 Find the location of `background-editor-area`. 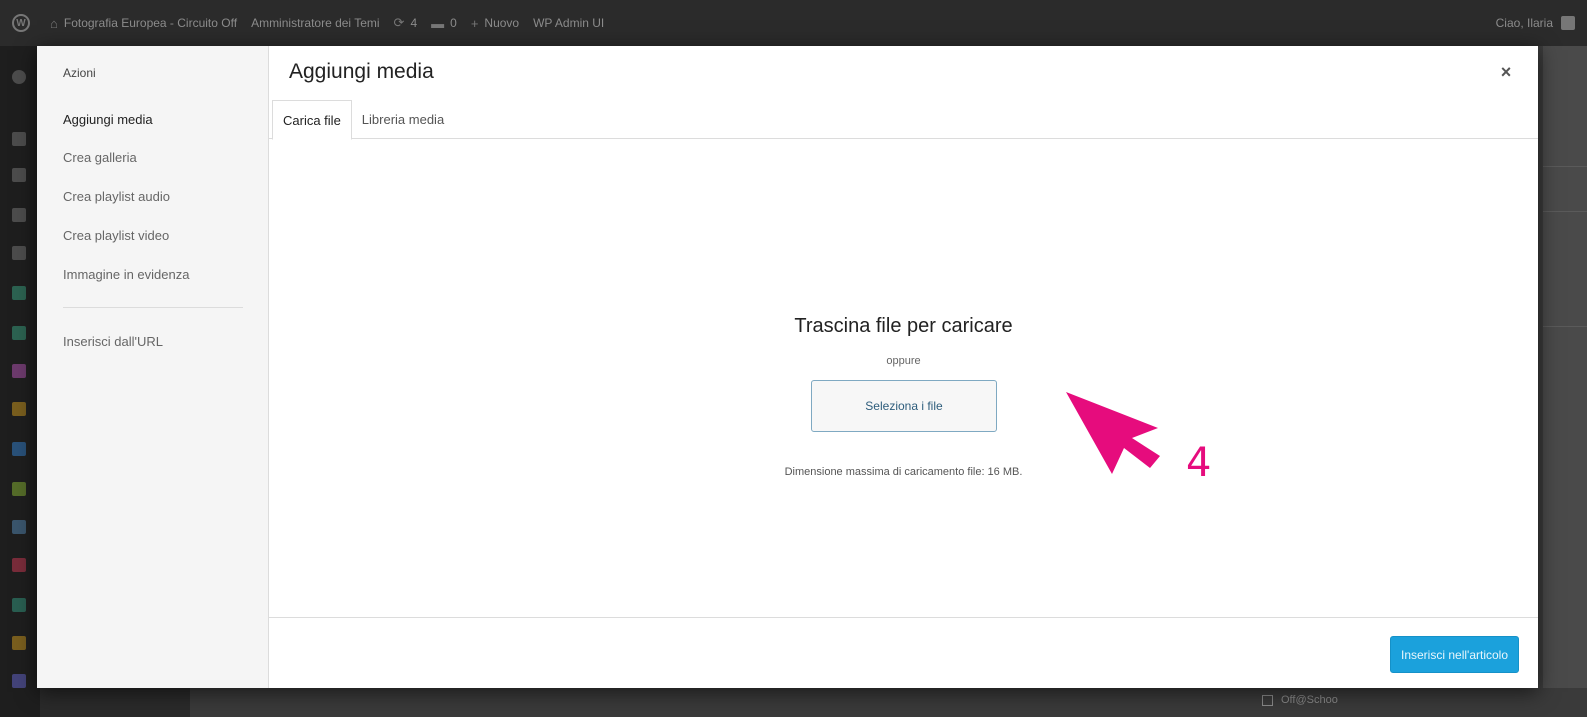

background-editor-area is located at coordinates (813, 702).